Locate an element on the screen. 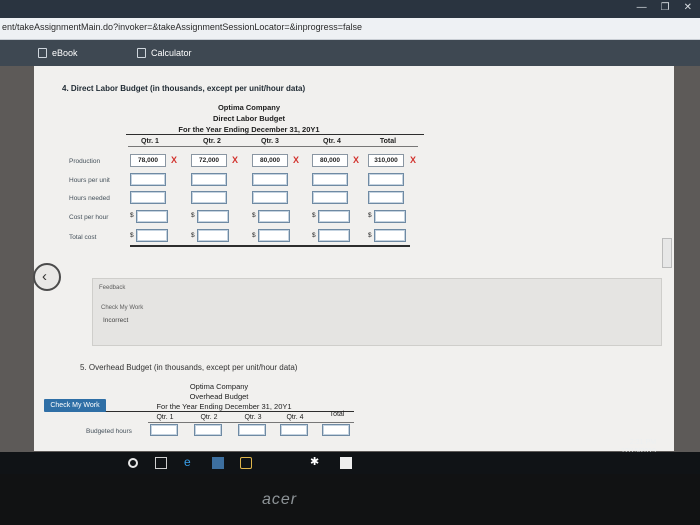 The width and height of the screenshot is (700, 525). taskbar-app-icon is located at coordinates (346, 463).